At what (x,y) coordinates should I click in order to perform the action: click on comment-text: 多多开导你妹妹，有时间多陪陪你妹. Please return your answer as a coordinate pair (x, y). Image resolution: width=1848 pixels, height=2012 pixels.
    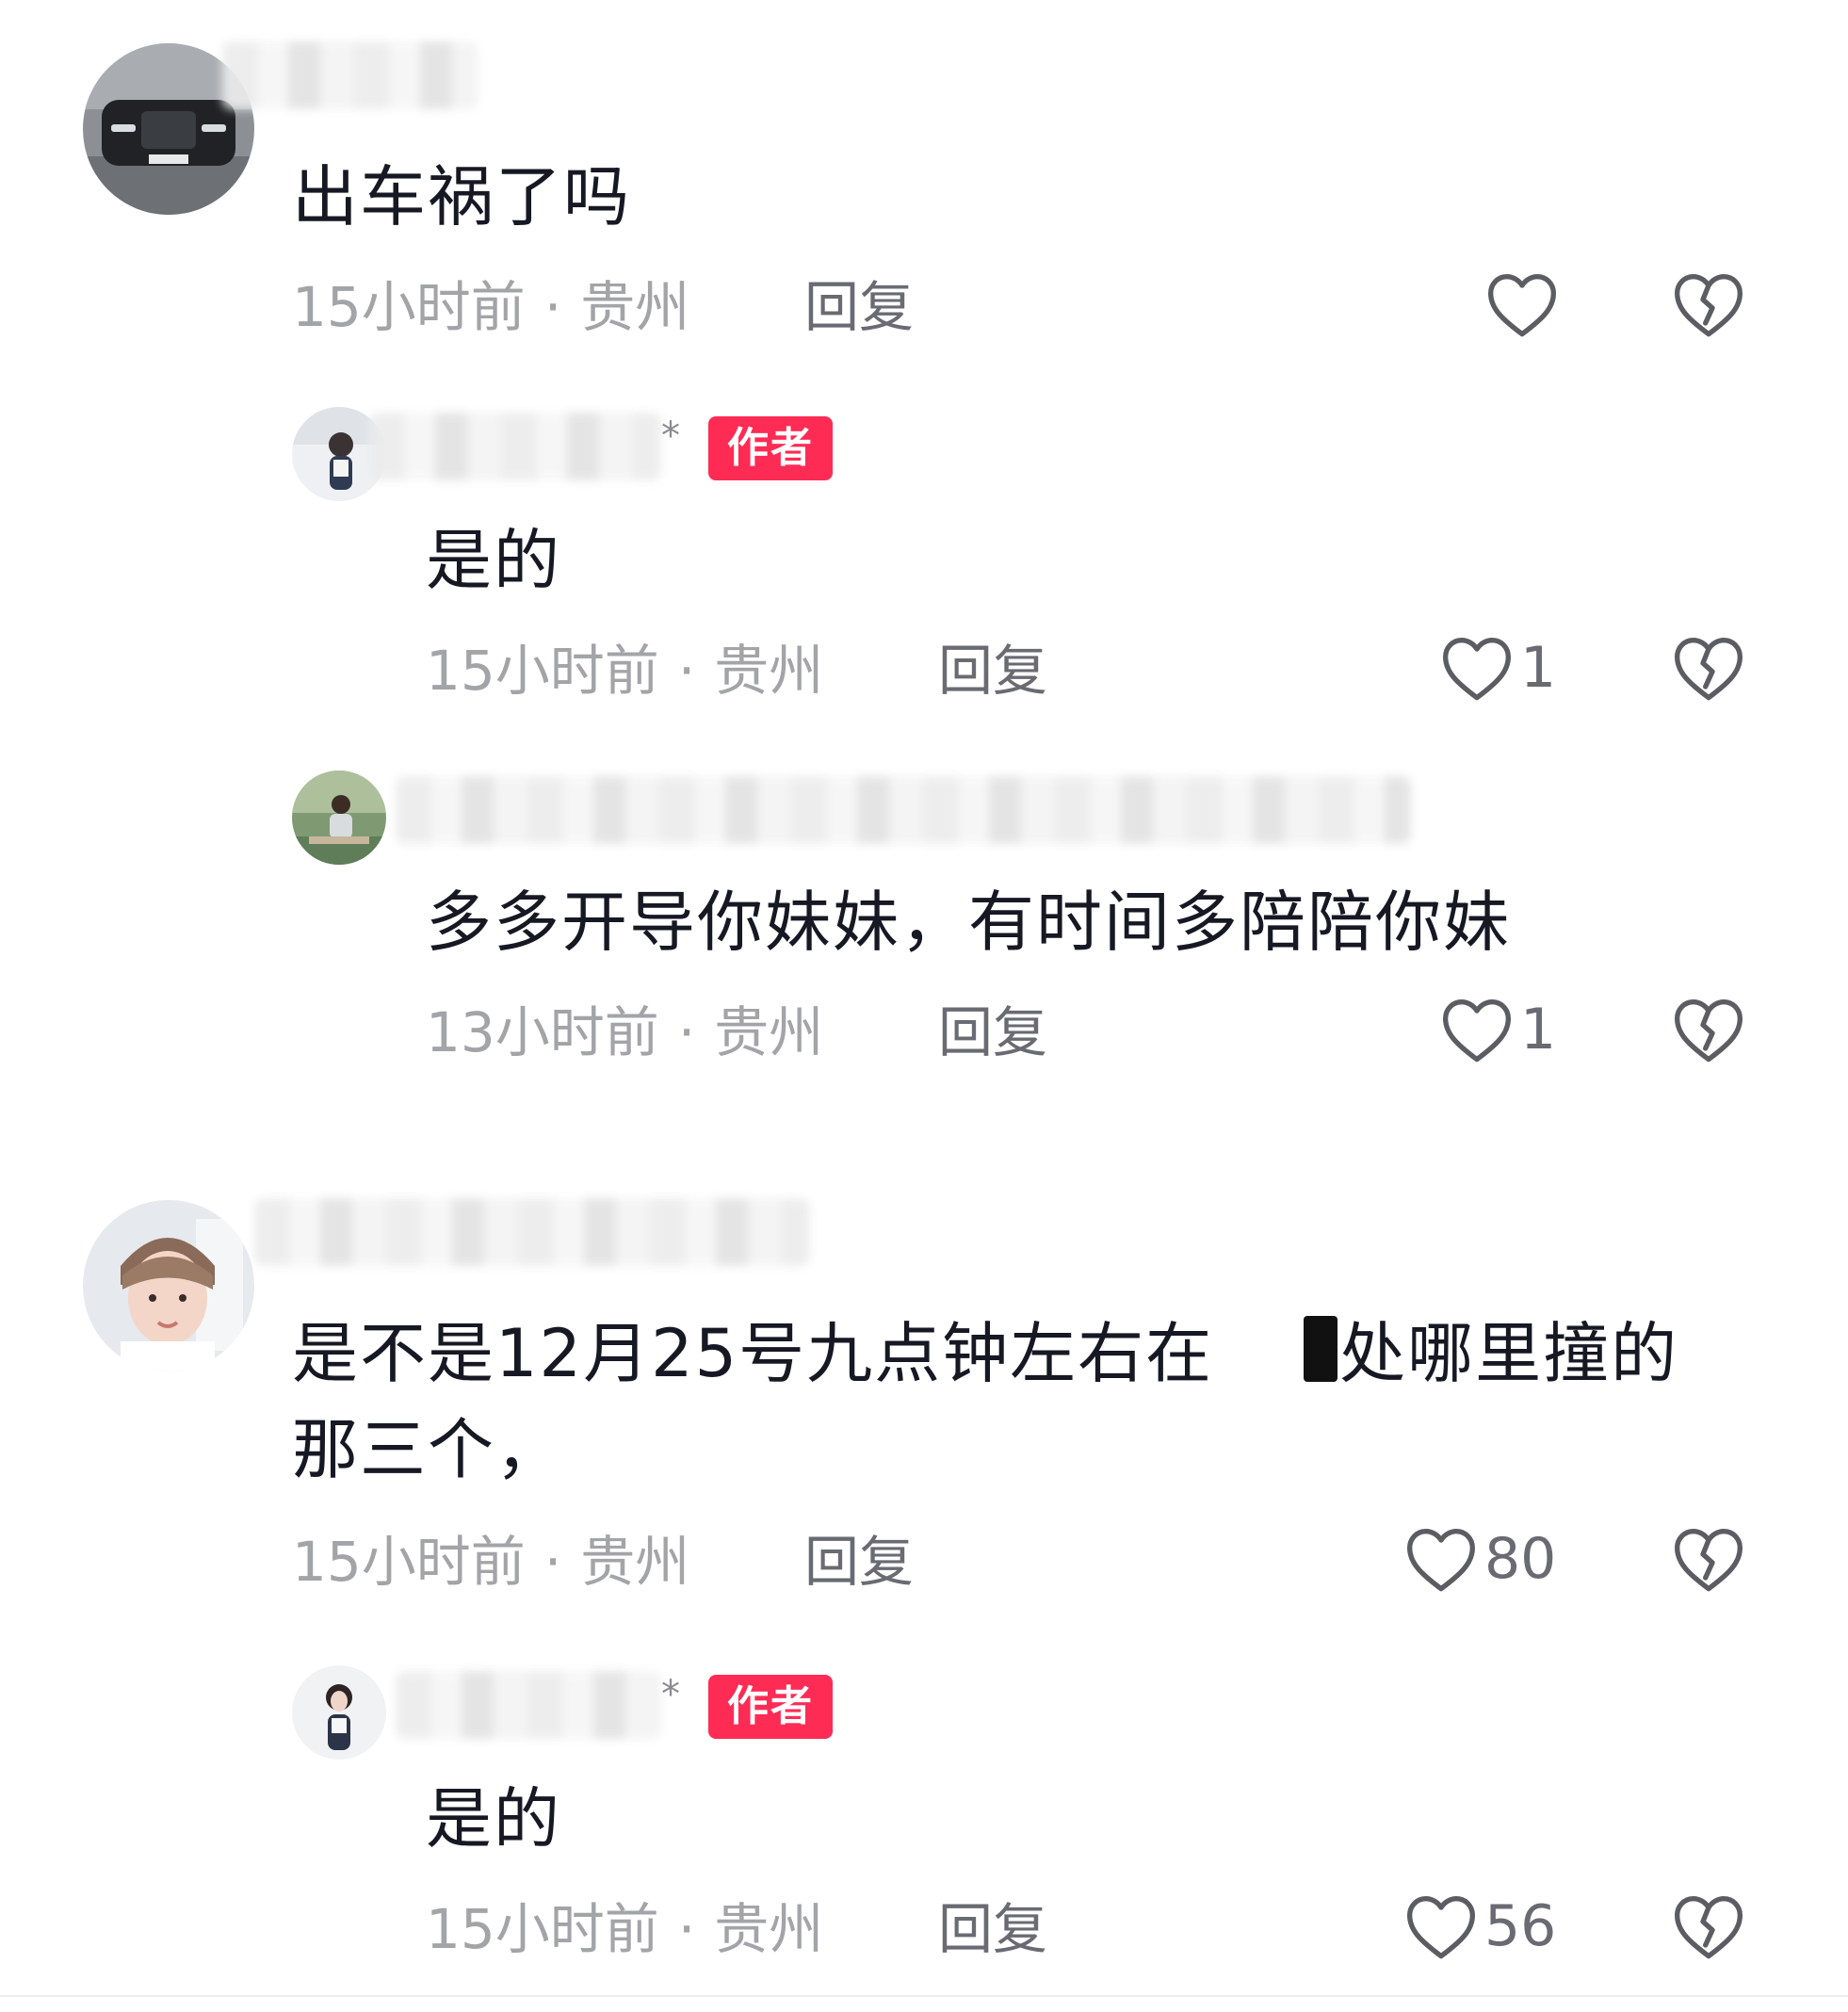
    Looking at the image, I should click on (968, 922).